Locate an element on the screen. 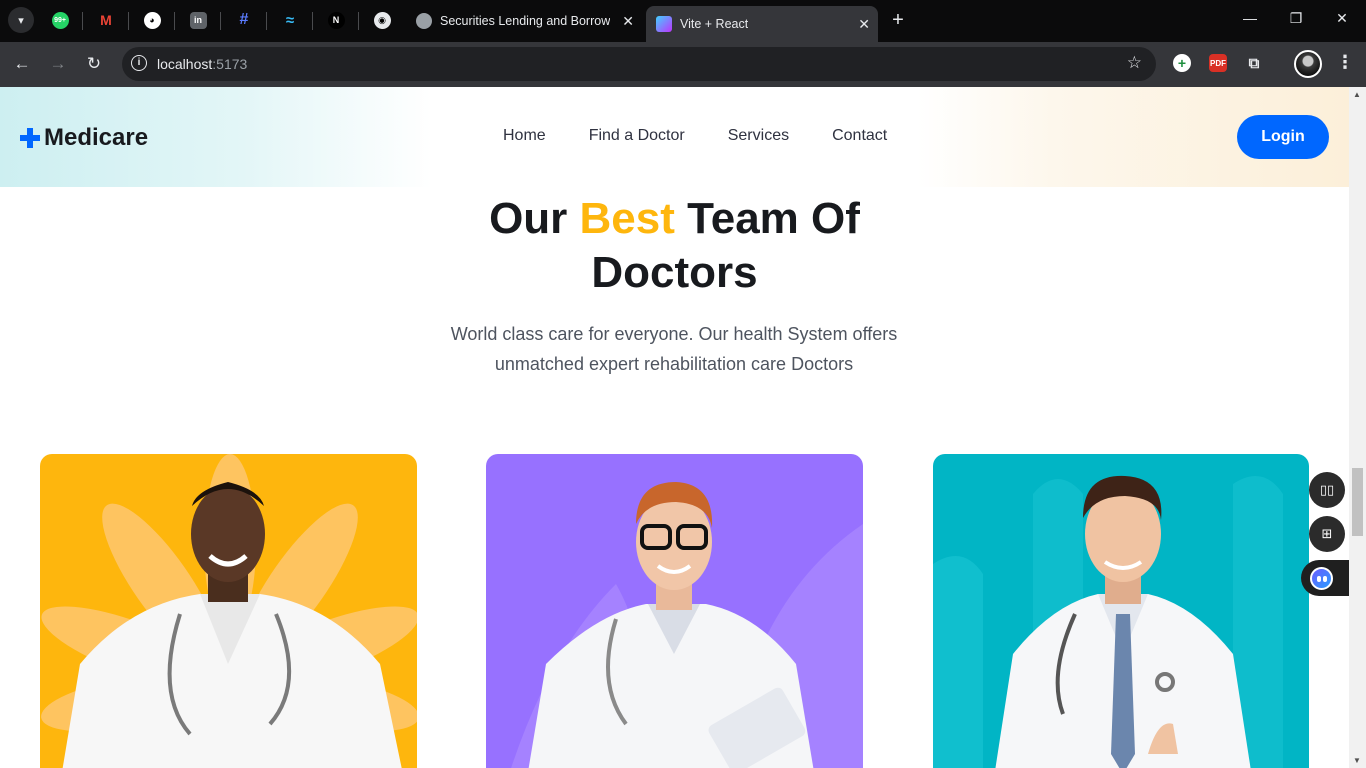 The image size is (1366, 768). scroll-up-arrow-icon: ▲ is located at coordinates (1357, 94).